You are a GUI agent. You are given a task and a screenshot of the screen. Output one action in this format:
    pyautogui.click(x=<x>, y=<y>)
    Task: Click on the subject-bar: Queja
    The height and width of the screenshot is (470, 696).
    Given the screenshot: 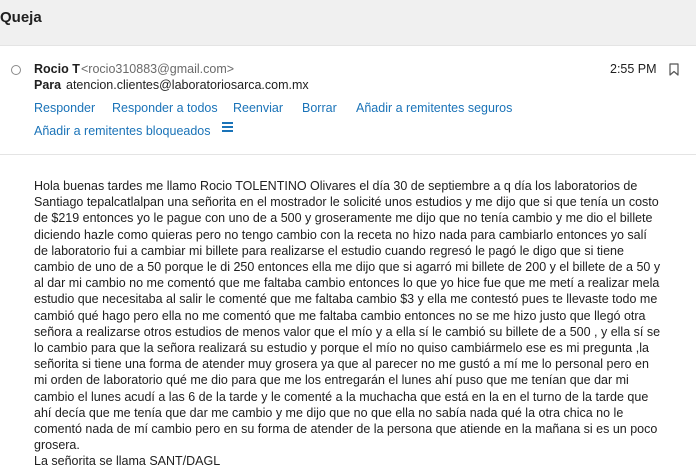 What is the action you would take?
    pyautogui.click(x=348, y=22)
    